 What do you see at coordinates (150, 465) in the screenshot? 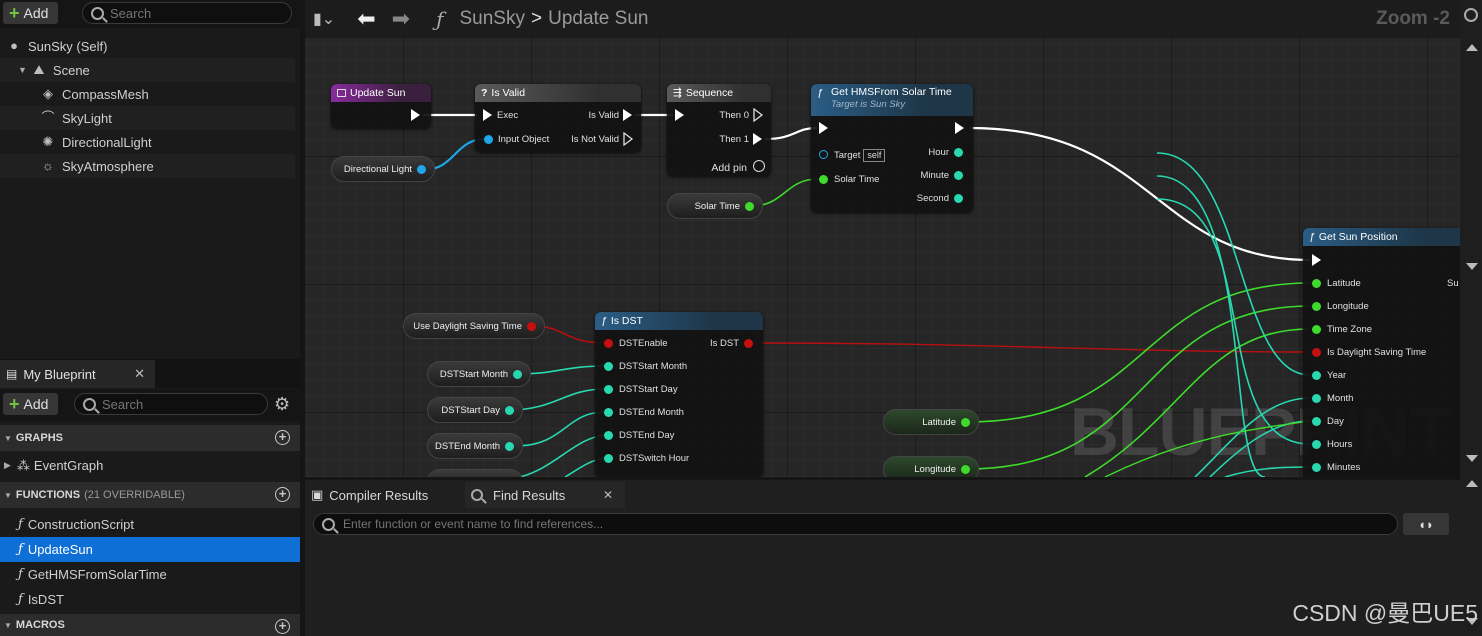
I see `graph-item-eventgraph: ▶ ⁂ EventGraph` at bounding box center [150, 465].